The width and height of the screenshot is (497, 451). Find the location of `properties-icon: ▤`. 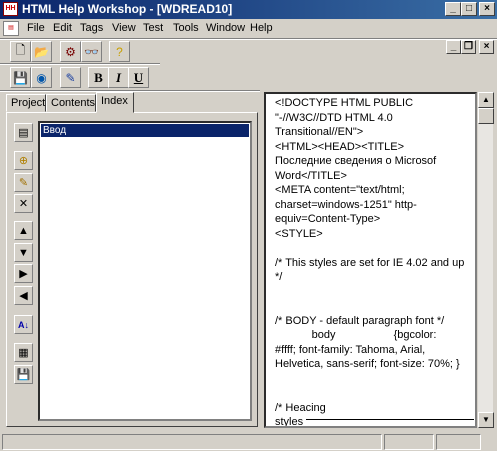

properties-icon: ▤ is located at coordinates (23, 133).